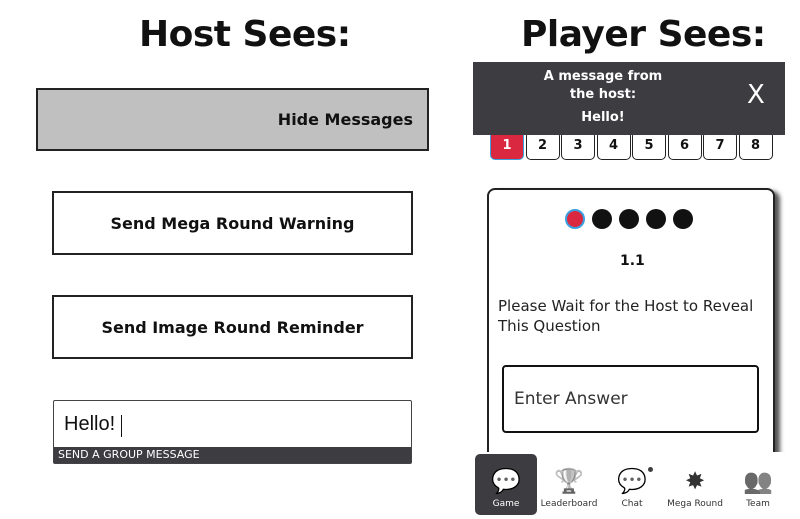  What do you see at coordinates (695, 481) in the screenshot?
I see `mega-round-icon: ✸` at bounding box center [695, 481].